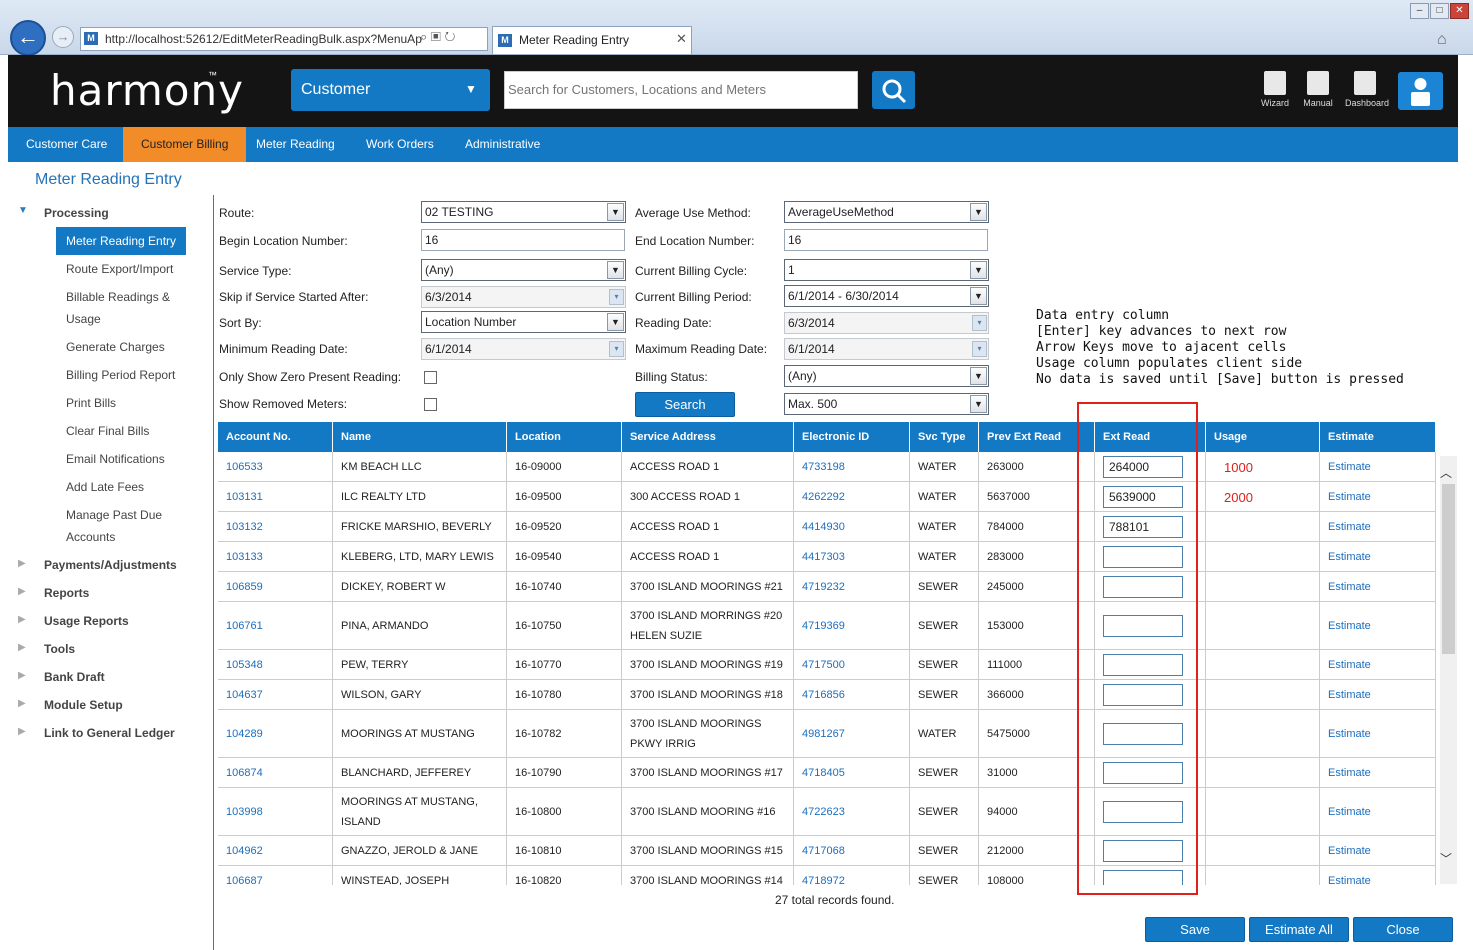 The image size is (1473, 950). What do you see at coordinates (886, 376) in the screenshot?
I see `billing-status-select: (Any)` at bounding box center [886, 376].